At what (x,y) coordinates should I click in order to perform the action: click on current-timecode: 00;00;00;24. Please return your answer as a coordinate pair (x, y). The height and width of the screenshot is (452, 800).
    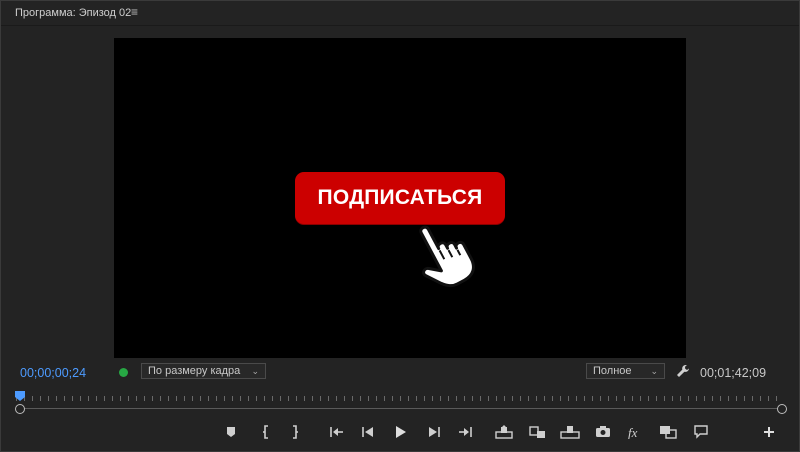
    Looking at the image, I should click on (53, 373).